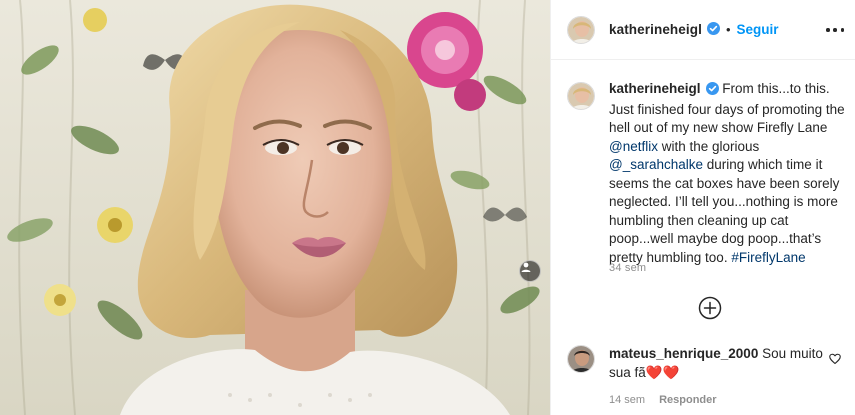 This screenshot has height=415, width=855. Describe the element at coordinates (703, 30) in the screenshot. I see `post-header: katherineheigl • Seguir` at that location.